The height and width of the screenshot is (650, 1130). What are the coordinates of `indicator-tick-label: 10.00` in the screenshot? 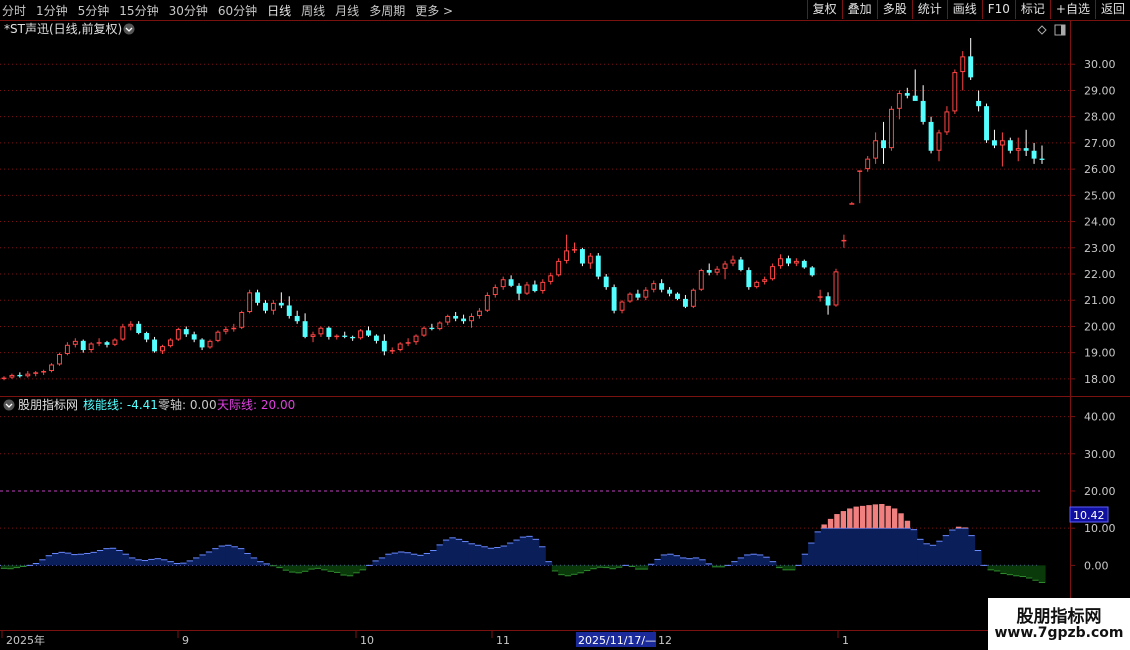 It's located at (1100, 528).